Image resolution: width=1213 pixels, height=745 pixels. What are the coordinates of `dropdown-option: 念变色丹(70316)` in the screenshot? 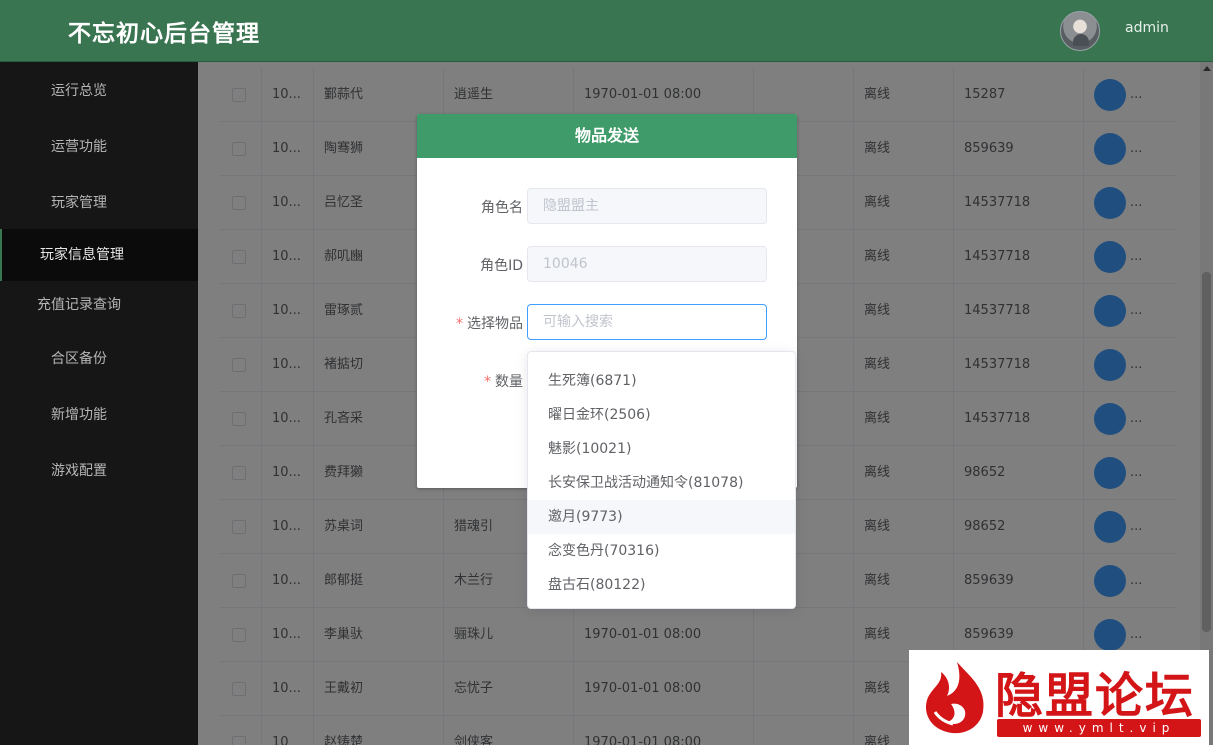 It's located at (661, 551).